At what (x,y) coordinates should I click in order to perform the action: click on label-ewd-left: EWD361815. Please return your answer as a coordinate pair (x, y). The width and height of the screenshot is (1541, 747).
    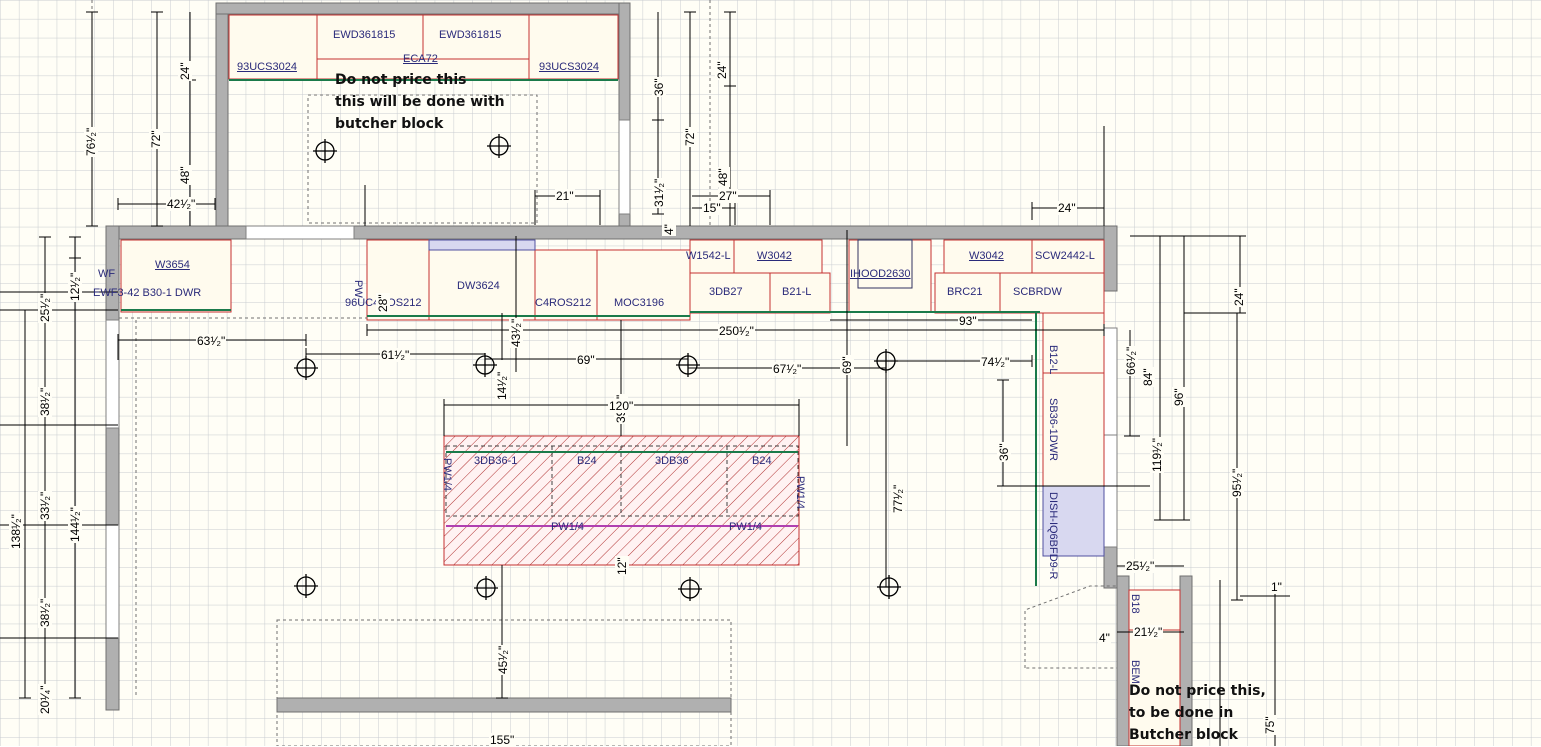
    Looking at the image, I should click on (364, 35).